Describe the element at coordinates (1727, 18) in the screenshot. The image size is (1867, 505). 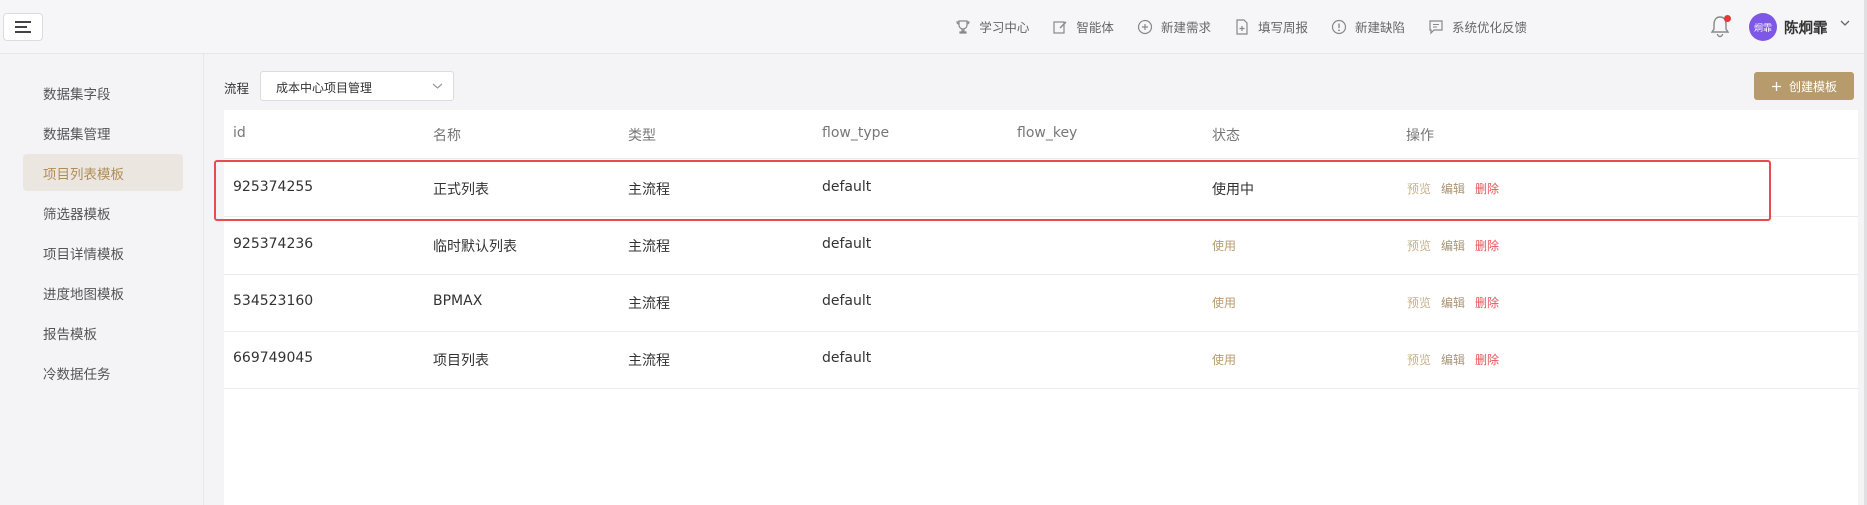
I see `notification-dot` at that location.